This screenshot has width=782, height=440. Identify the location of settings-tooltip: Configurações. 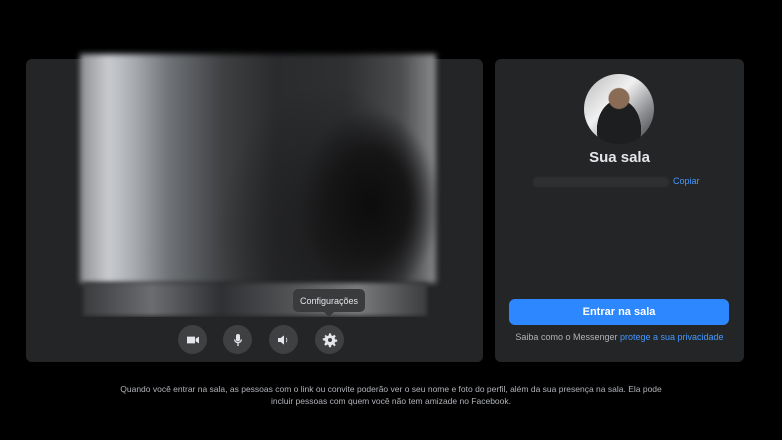
(329, 303).